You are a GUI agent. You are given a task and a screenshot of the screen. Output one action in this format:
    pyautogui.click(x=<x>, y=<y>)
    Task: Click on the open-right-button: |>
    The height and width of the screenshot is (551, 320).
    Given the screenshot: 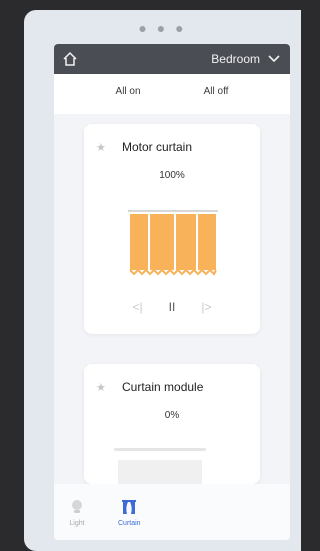 What is the action you would take?
    pyautogui.click(x=206, y=307)
    